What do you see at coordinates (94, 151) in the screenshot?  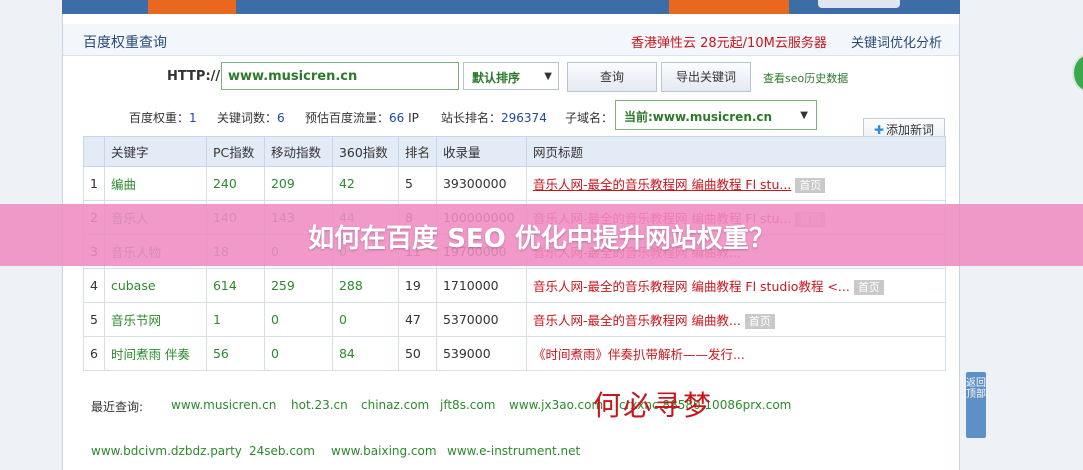 I see `col-index` at bounding box center [94, 151].